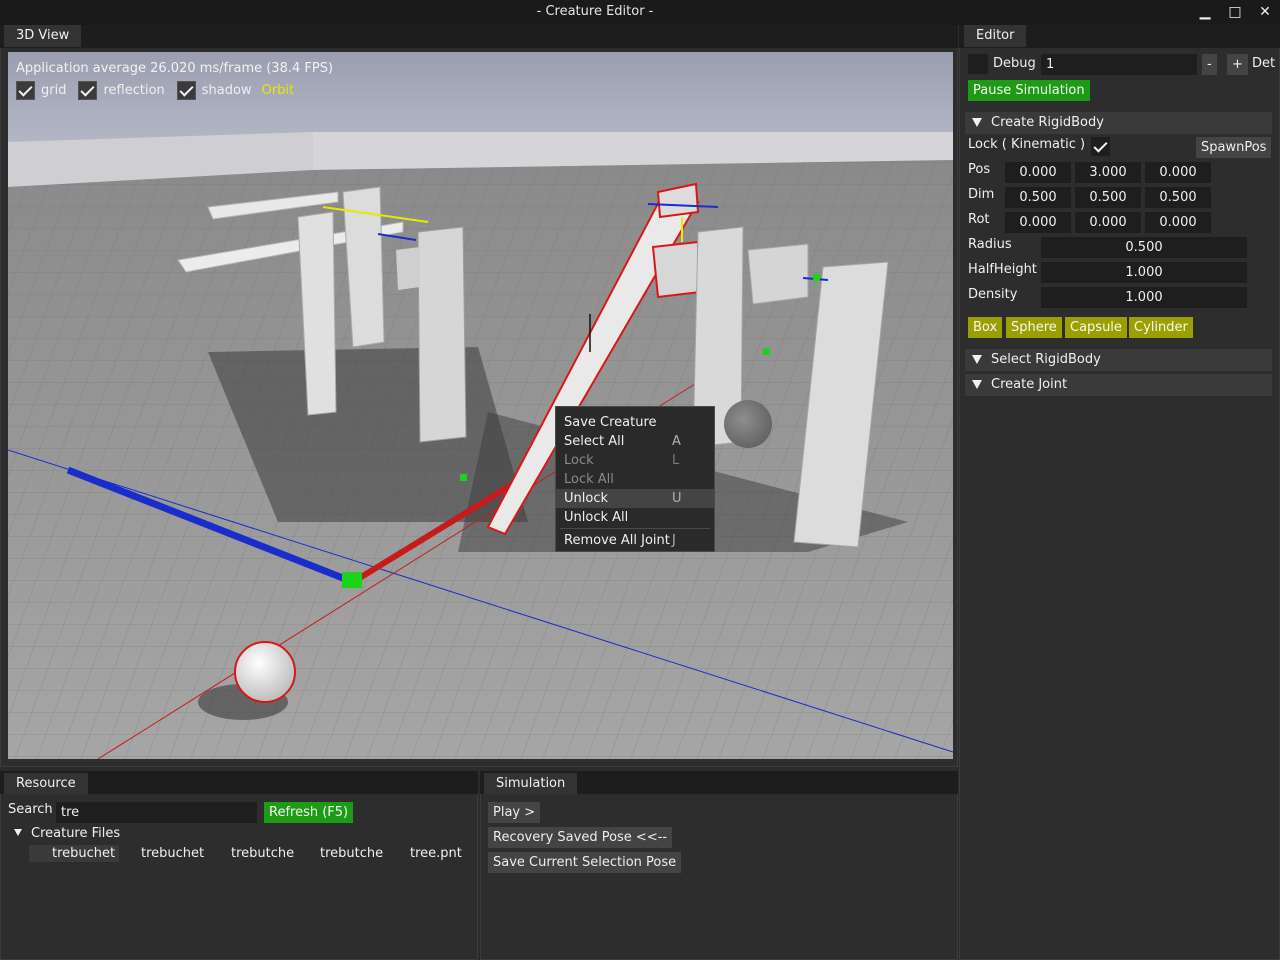 The width and height of the screenshot is (1280, 960). What do you see at coordinates (1205, 12) in the screenshot?
I see `minimize-button: ▁` at bounding box center [1205, 12].